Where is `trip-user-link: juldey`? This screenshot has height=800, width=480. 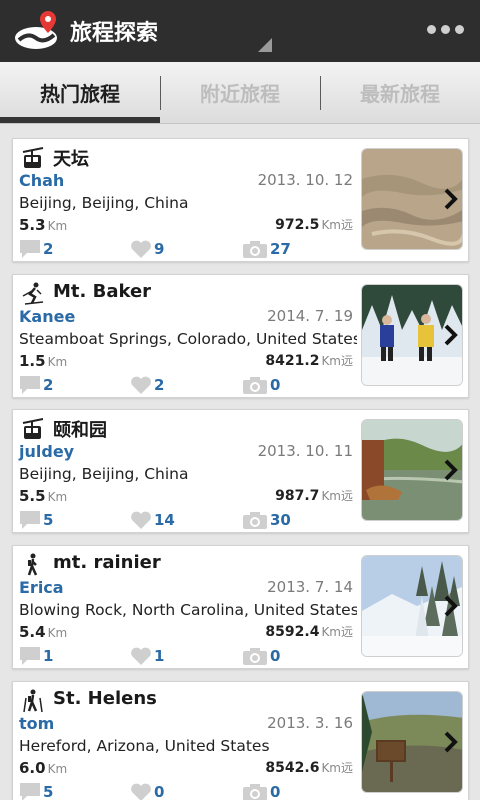 trip-user-link: juldey is located at coordinates (46, 451).